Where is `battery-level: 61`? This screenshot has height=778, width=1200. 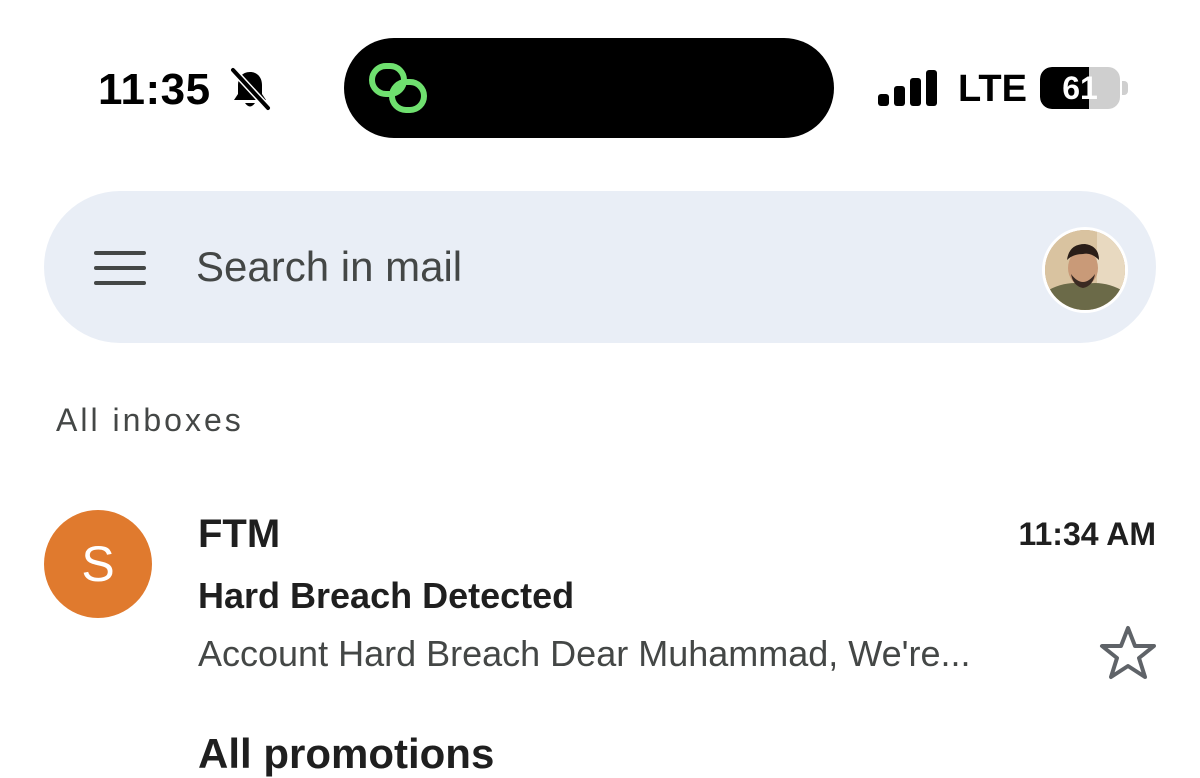 battery-level: 61 is located at coordinates (1080, 88).